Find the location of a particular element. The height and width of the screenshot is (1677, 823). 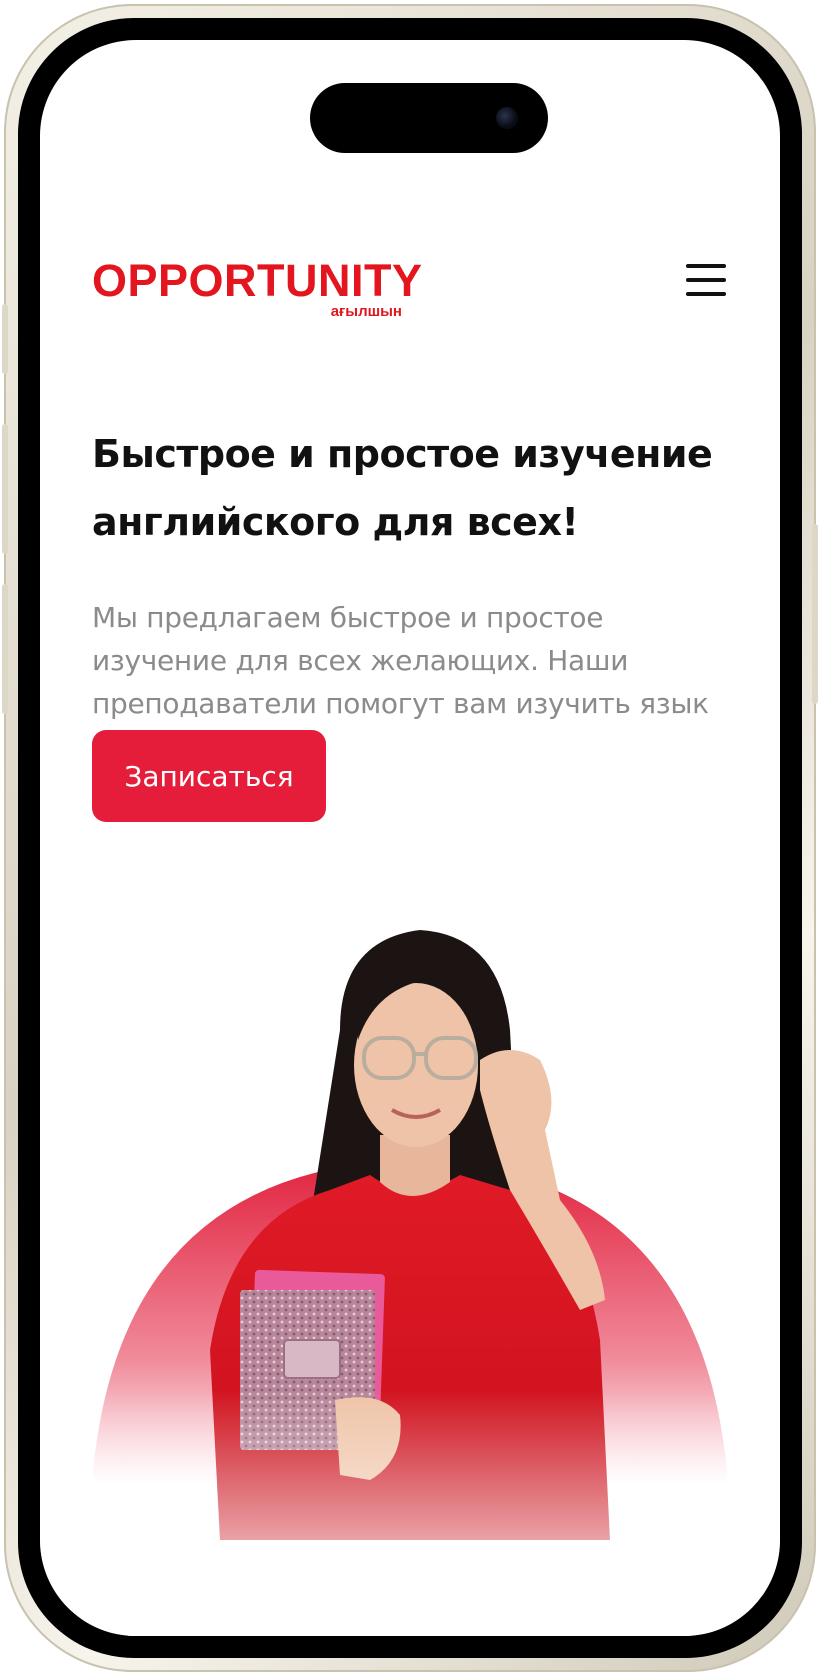

side-button-action is located at coordinates (5, 339).